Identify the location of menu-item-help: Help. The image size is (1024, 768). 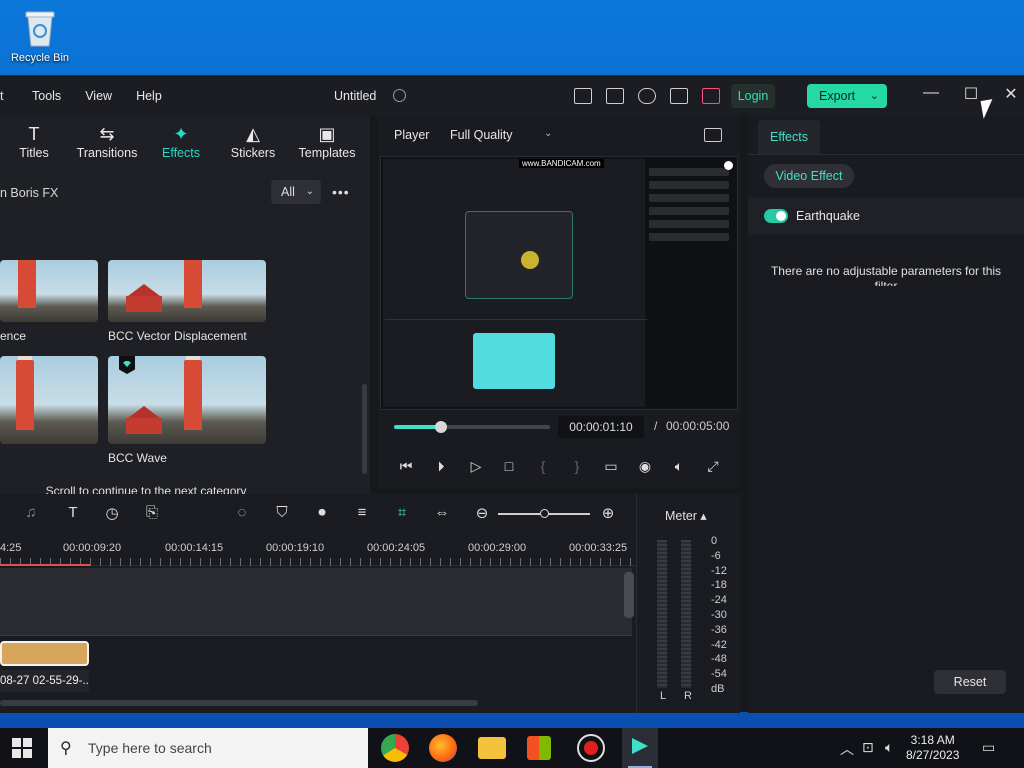
(149, 96).